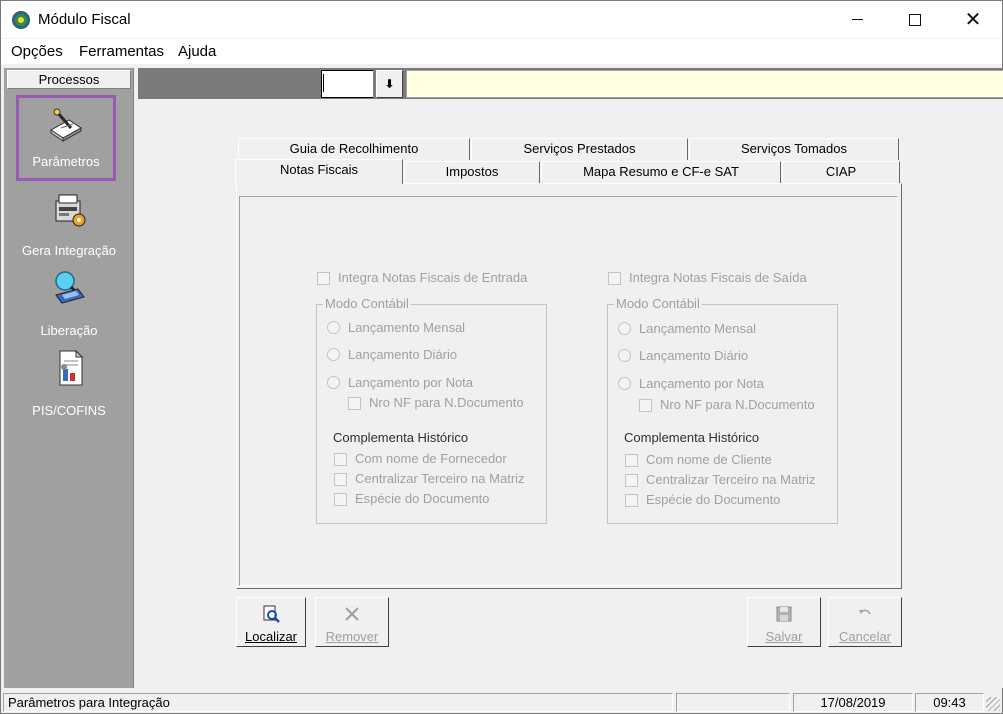 Image resolution: width=1003 pixels, height=714 pixels. I want to click on tab-label: Serviços Tomados, so click(794, 148).